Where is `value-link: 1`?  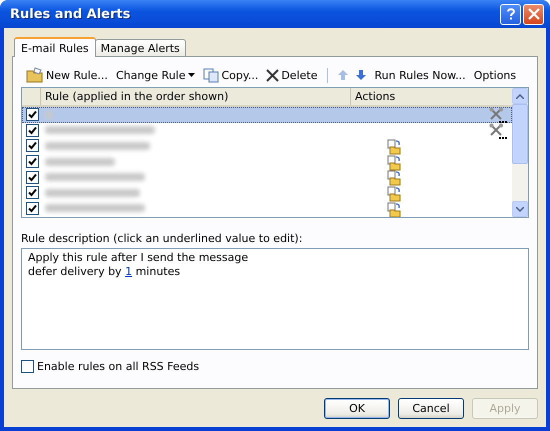 value-link: 1 is located at coordinates (128, 271).